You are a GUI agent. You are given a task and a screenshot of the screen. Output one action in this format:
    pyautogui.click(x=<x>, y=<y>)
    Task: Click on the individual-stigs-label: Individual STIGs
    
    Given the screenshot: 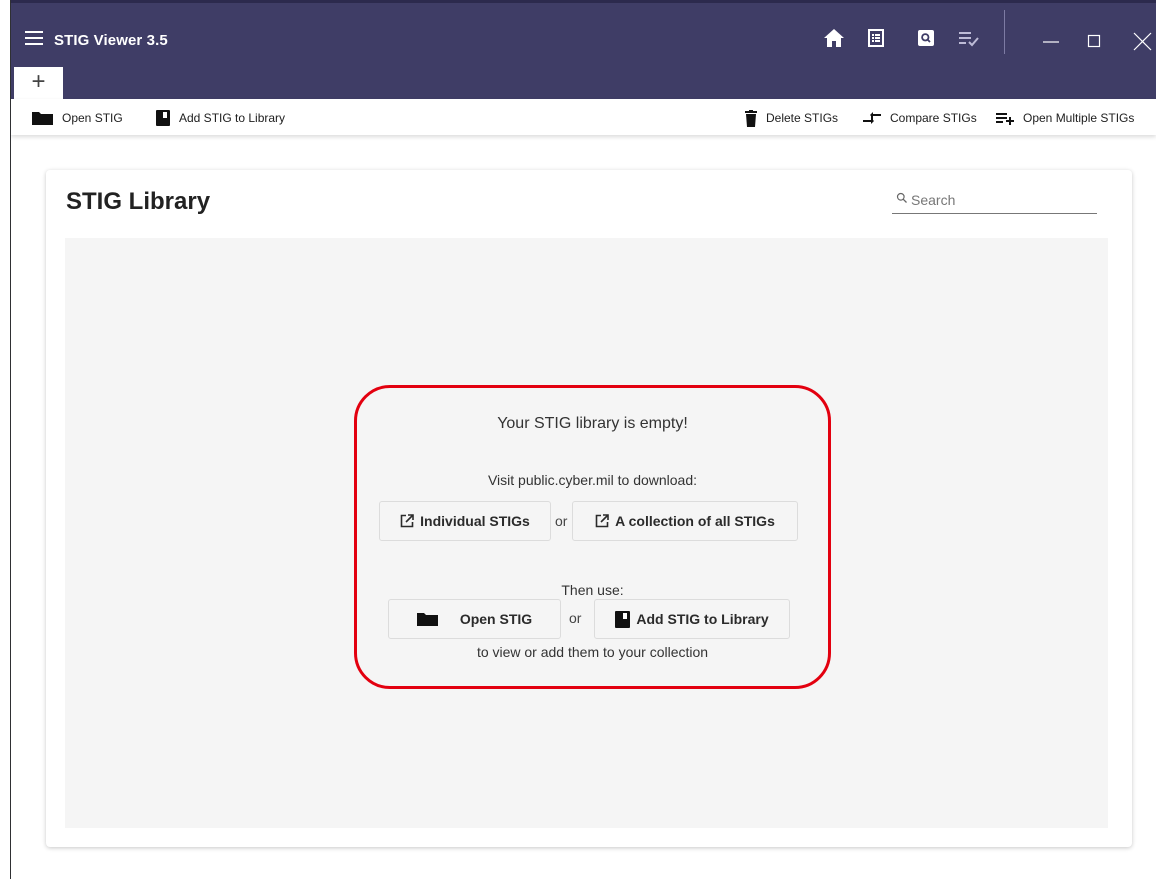 What is the action you would take?
    pyautogui.click(x=475, y=521)
    